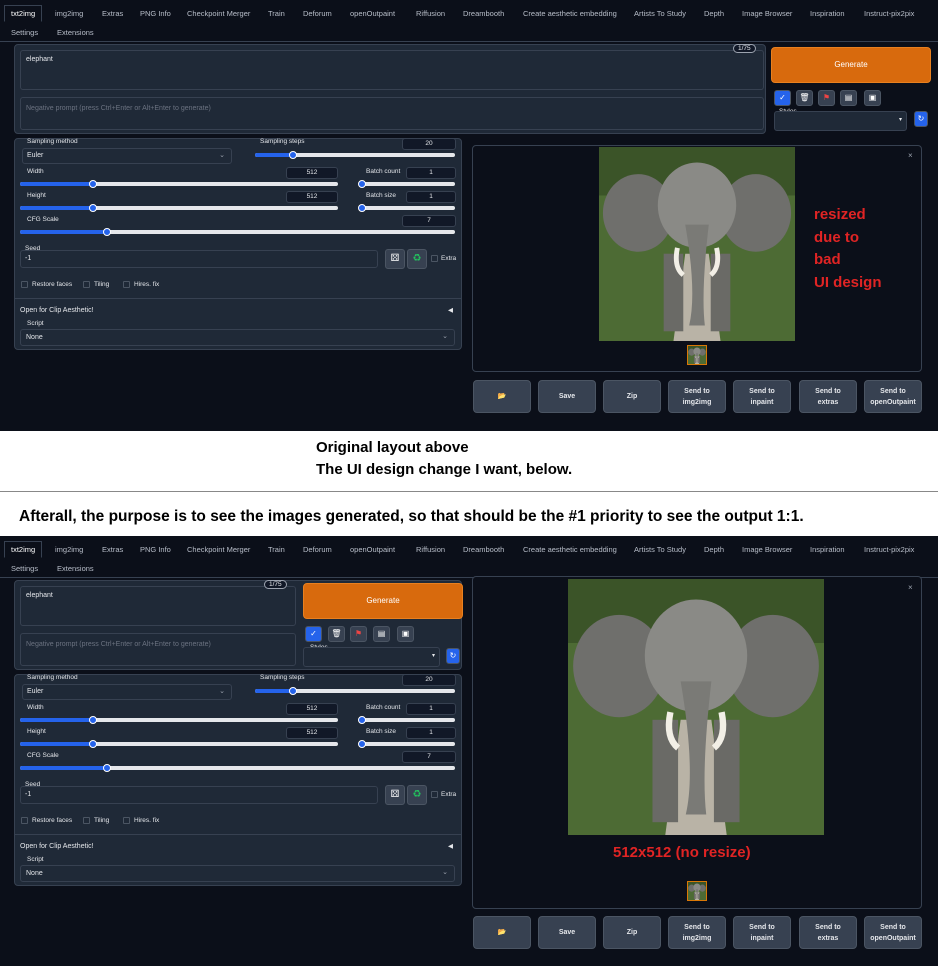 This screenshot has height=966, width=938. What do you see at coordinates (840, 121) in the screenshot?
I see `styles-dropdown: ▾` at bounding box center [840, 121].